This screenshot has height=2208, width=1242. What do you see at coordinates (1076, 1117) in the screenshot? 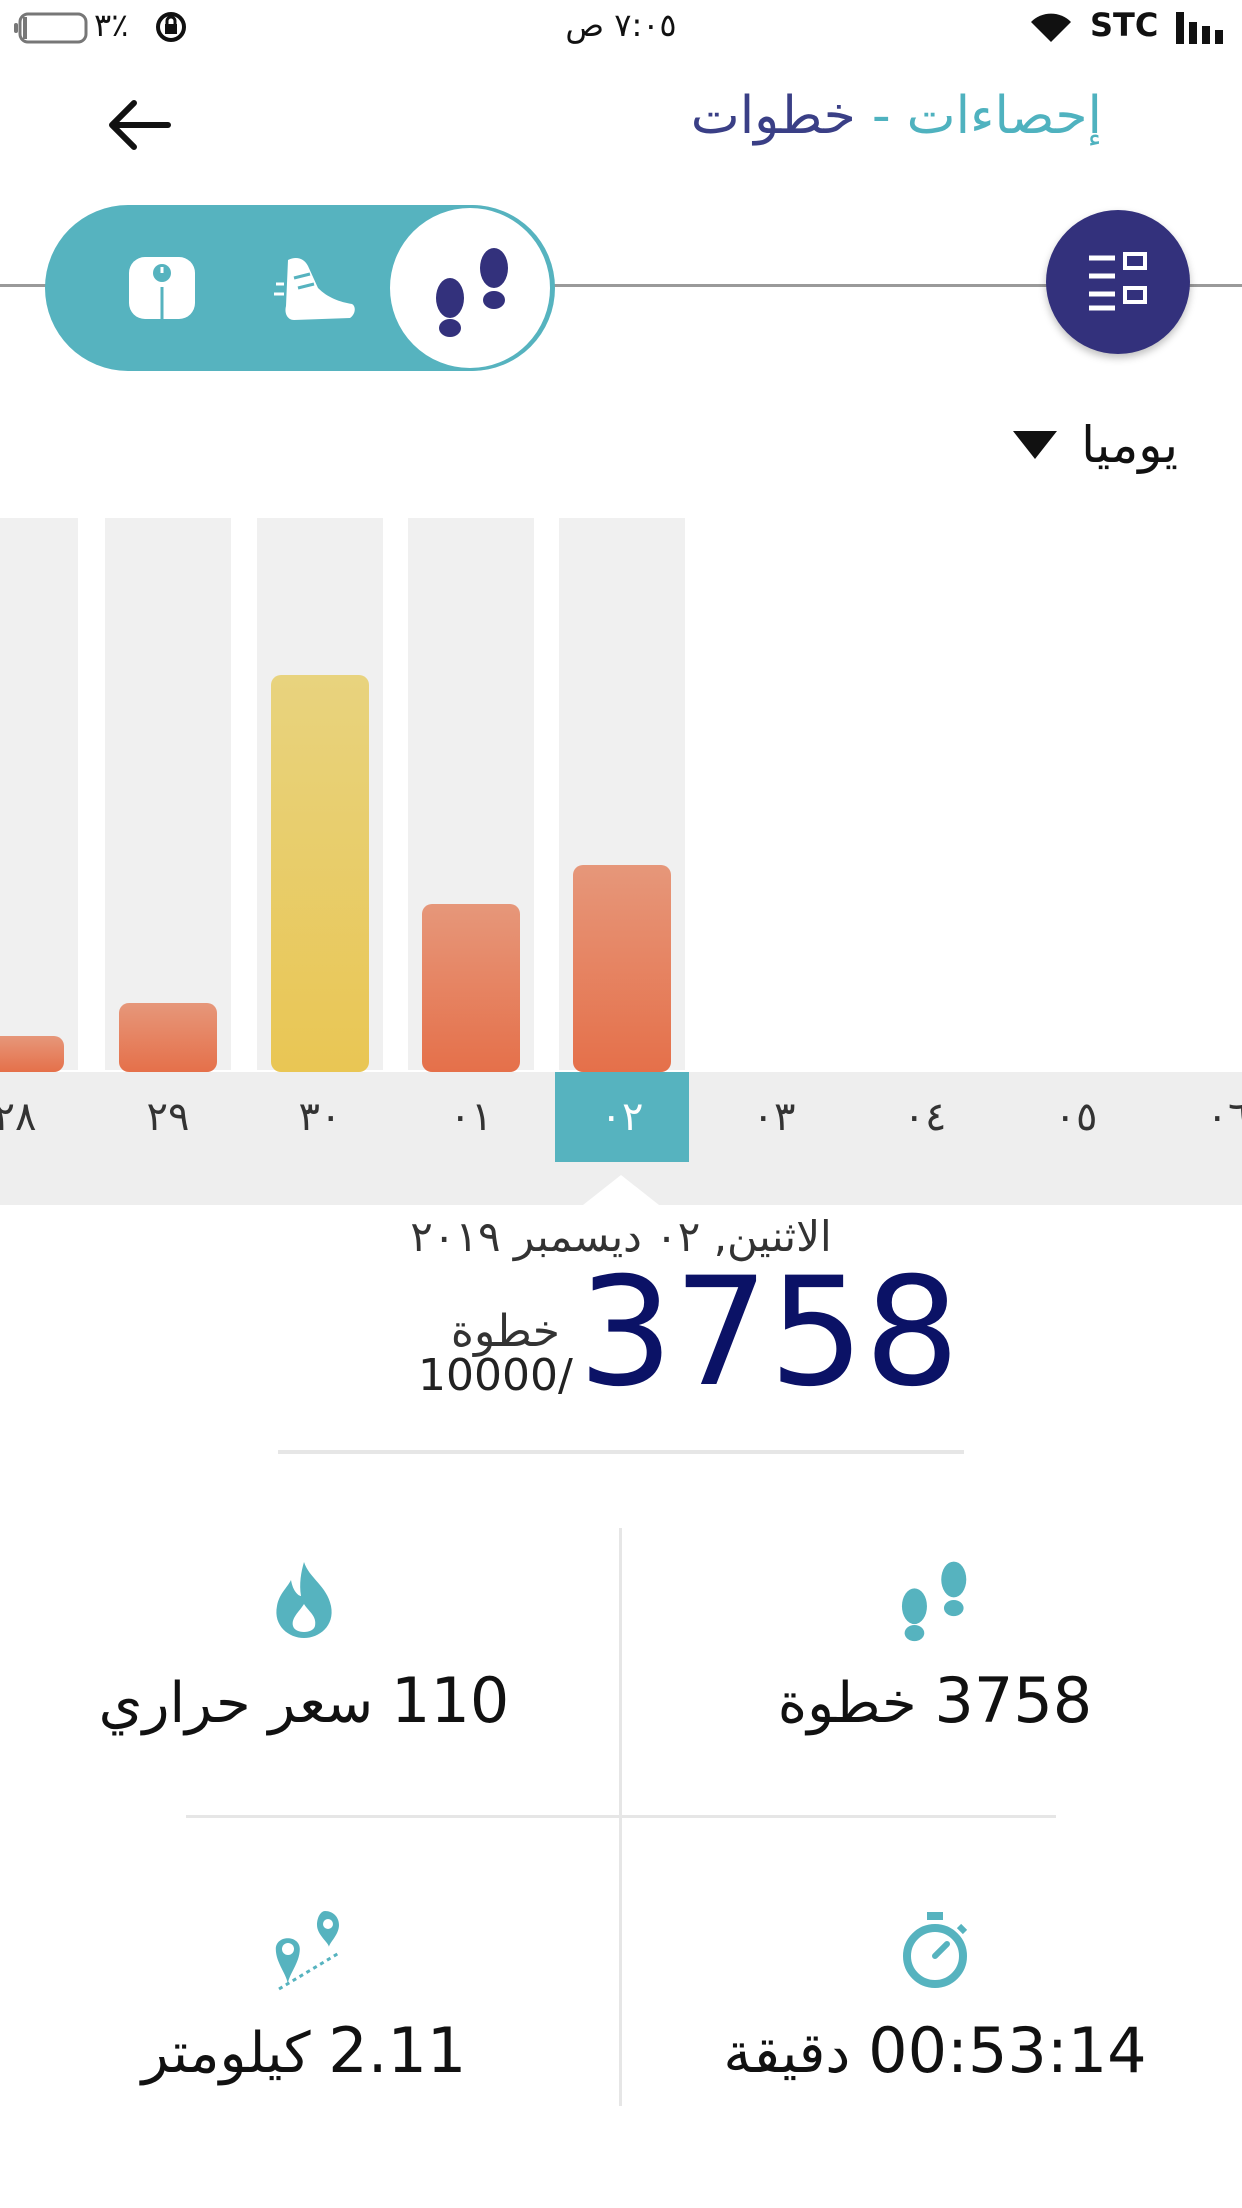
I see `chart-day-tick: ٠٥` at bounding box center [1076, 1117].